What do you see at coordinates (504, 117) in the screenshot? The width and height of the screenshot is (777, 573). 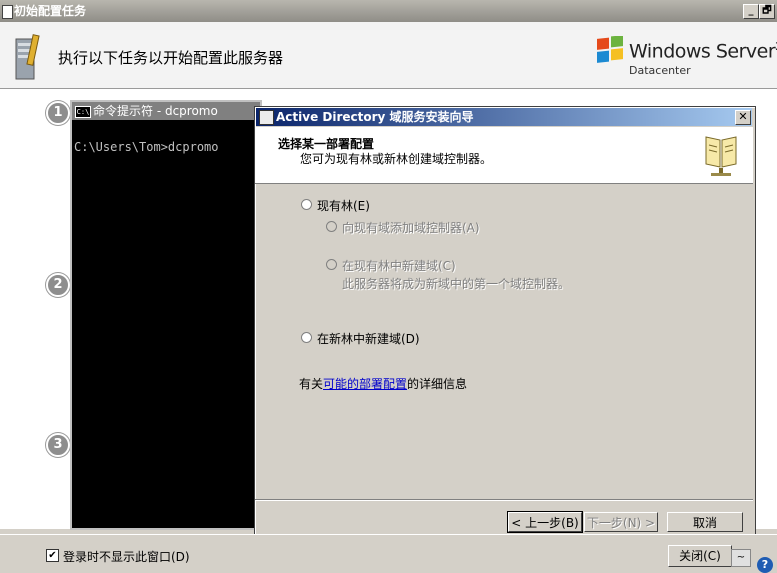 I see `wizard-title-bar: Active Directory 域服务安装向导` at bounding box center [504, 117].